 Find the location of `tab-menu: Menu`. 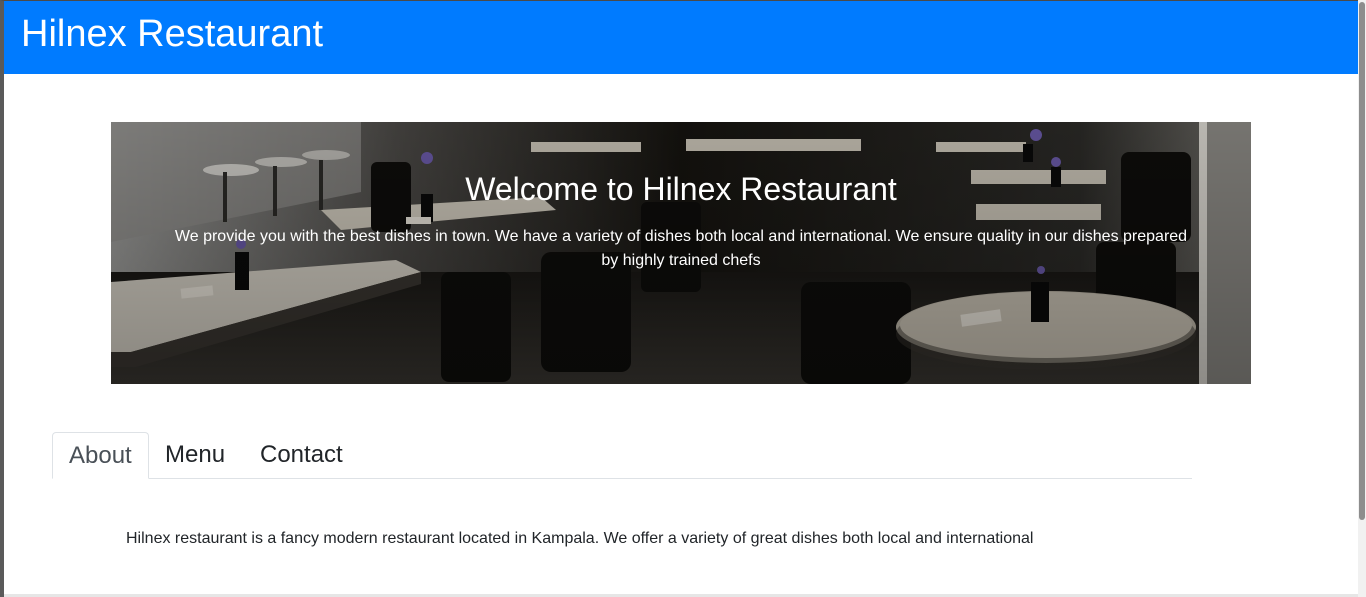

tab-menu: Menu is located at coordinates (195, 455).